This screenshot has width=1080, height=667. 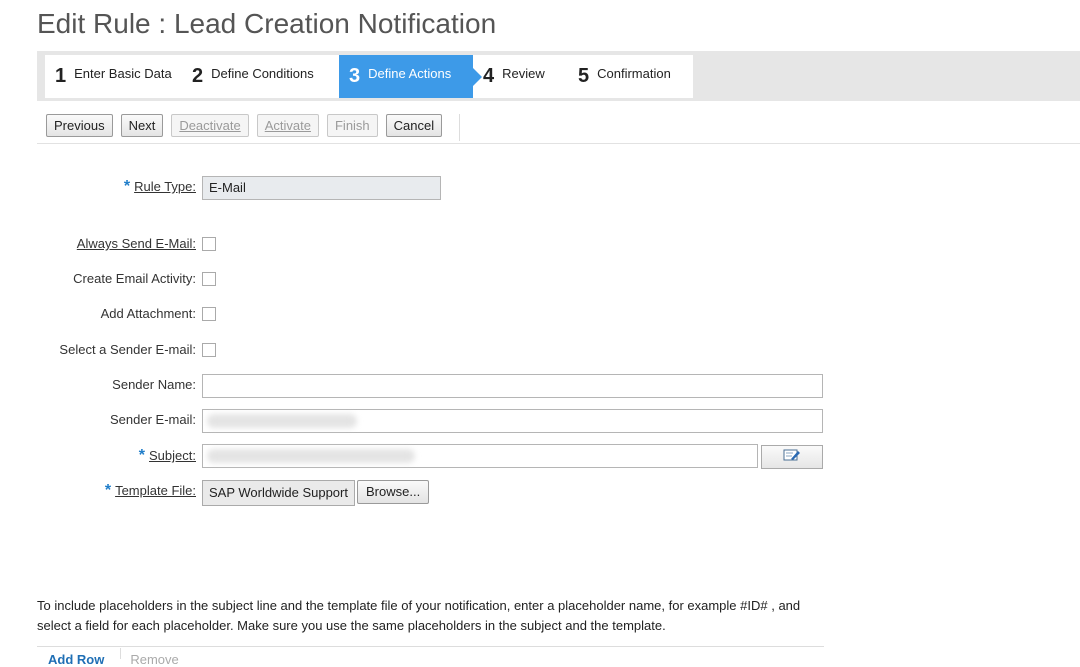 What do you see at coordinates (134, 278) in the screenshot?
I see `create-activity-label: Create Email Activity:` at bounding box center [134, 278].